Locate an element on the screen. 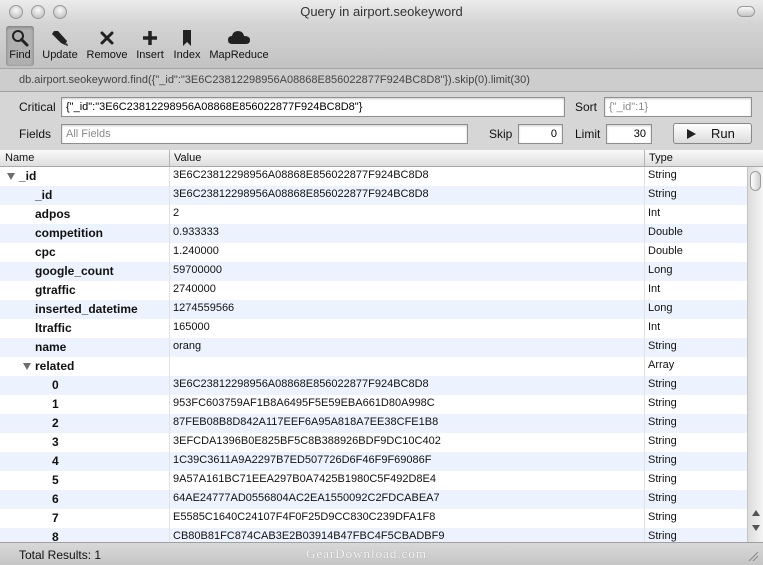  table-row: google_count 59700000 Long is located at coordinates (373, 271).